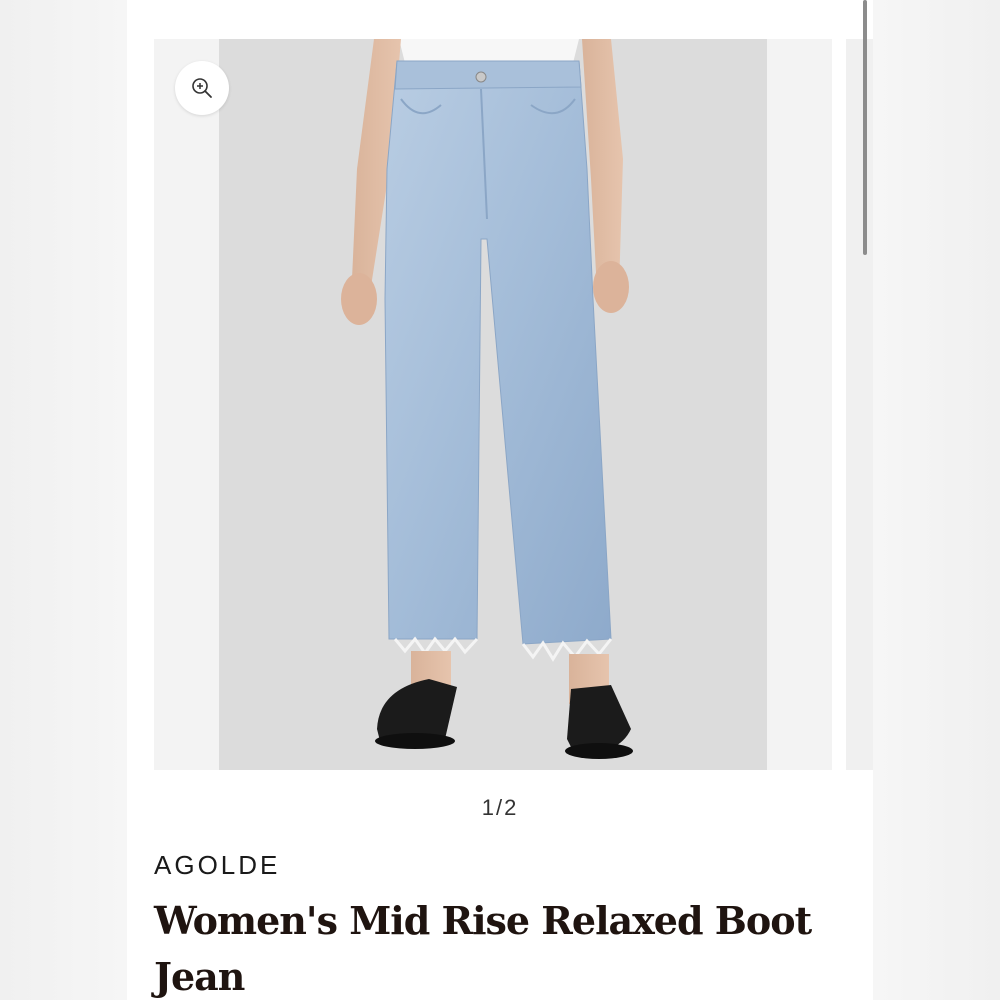  I want to click on zoom-button, so click(202, 88).